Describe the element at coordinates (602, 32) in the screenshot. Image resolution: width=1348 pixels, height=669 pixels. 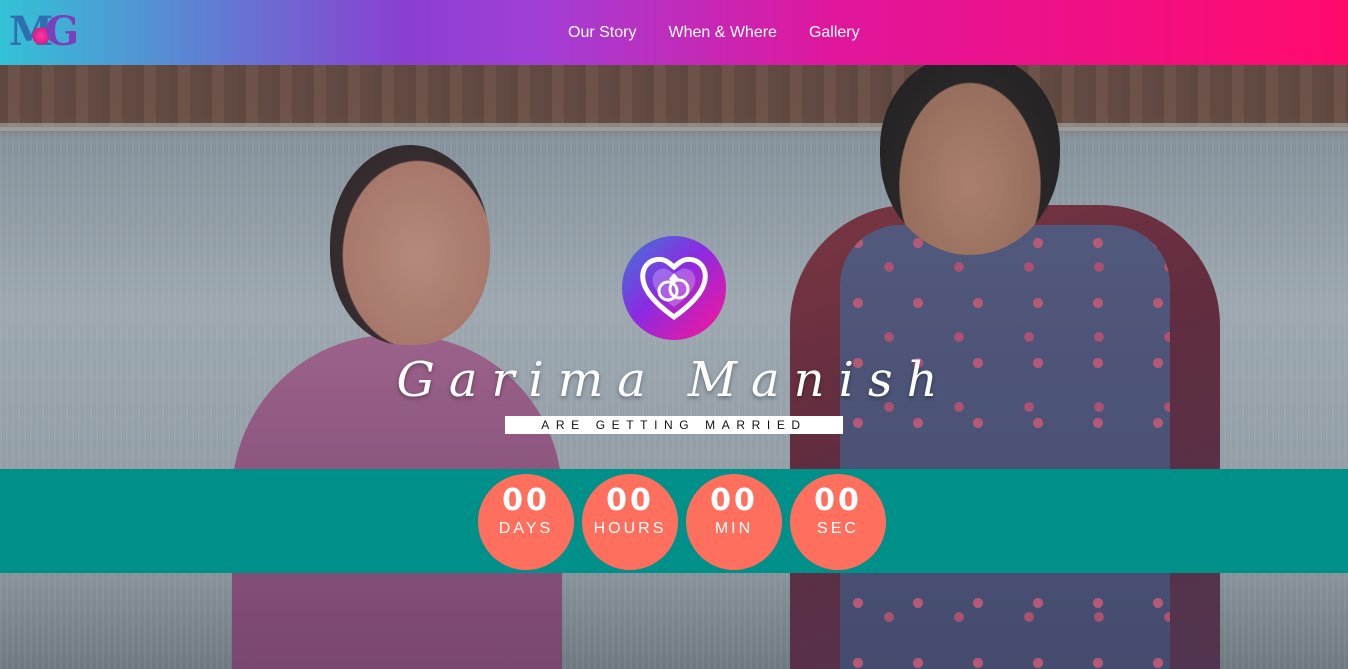
I see `nav-link-our-story: Our Story` at that location.